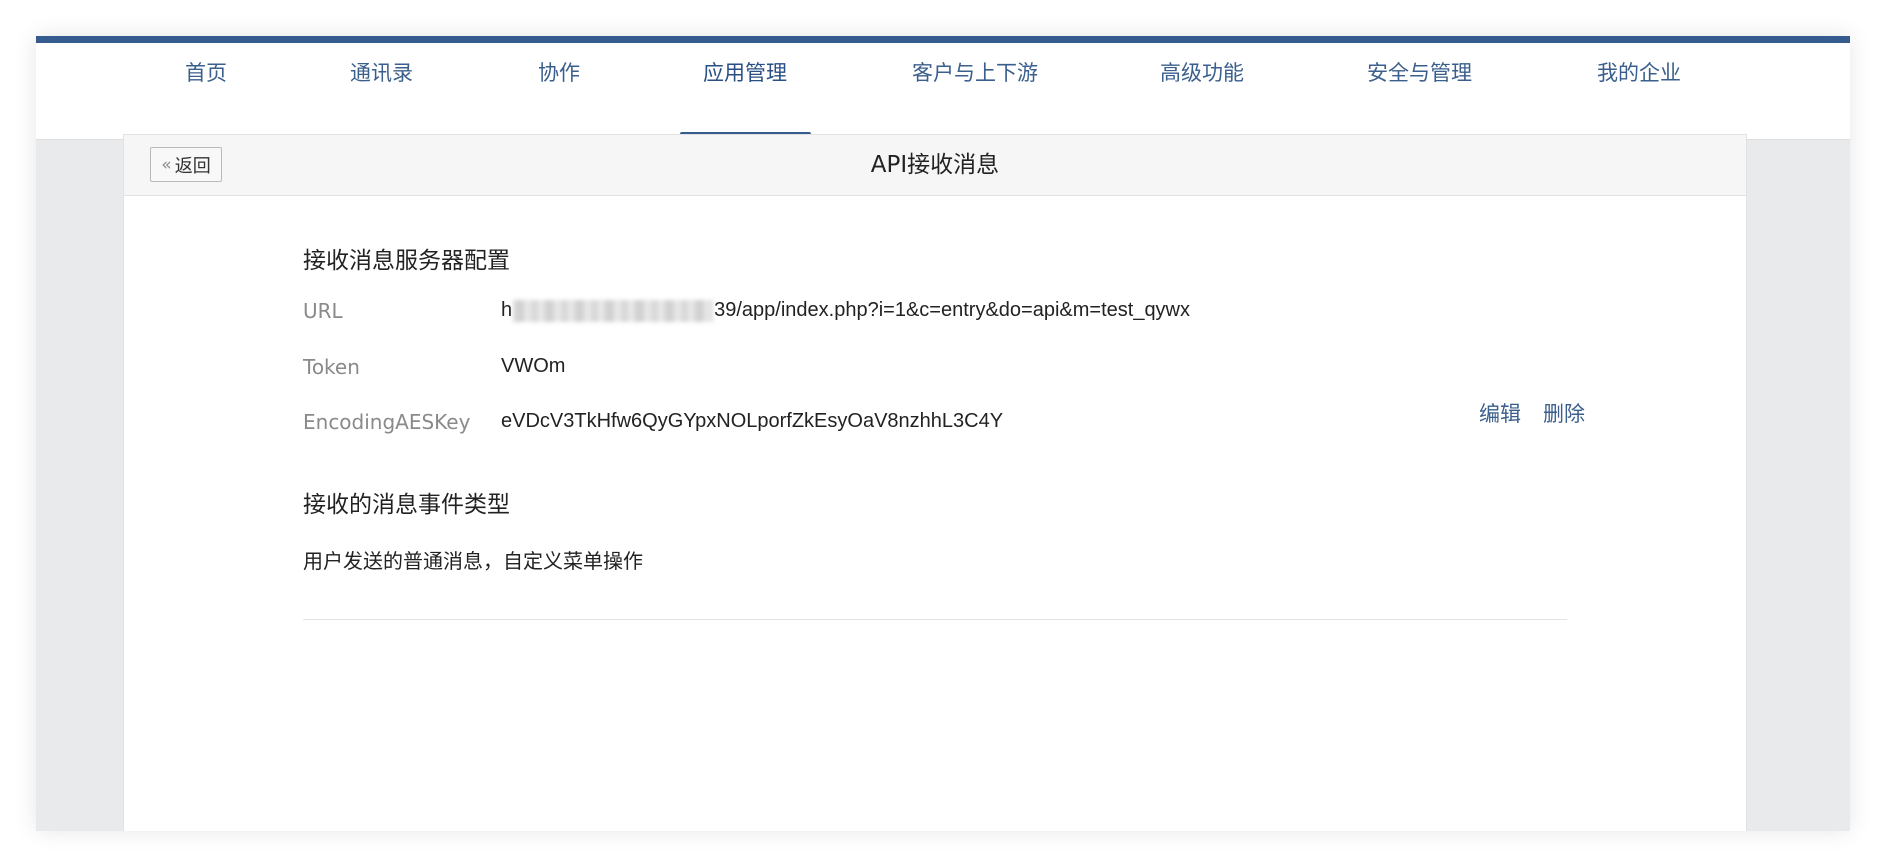  What do you see at coordinates (406, 505) in the screenshot?
I see `event-types-title: 接收的消息事件类型` at bounding box center [406, 505].